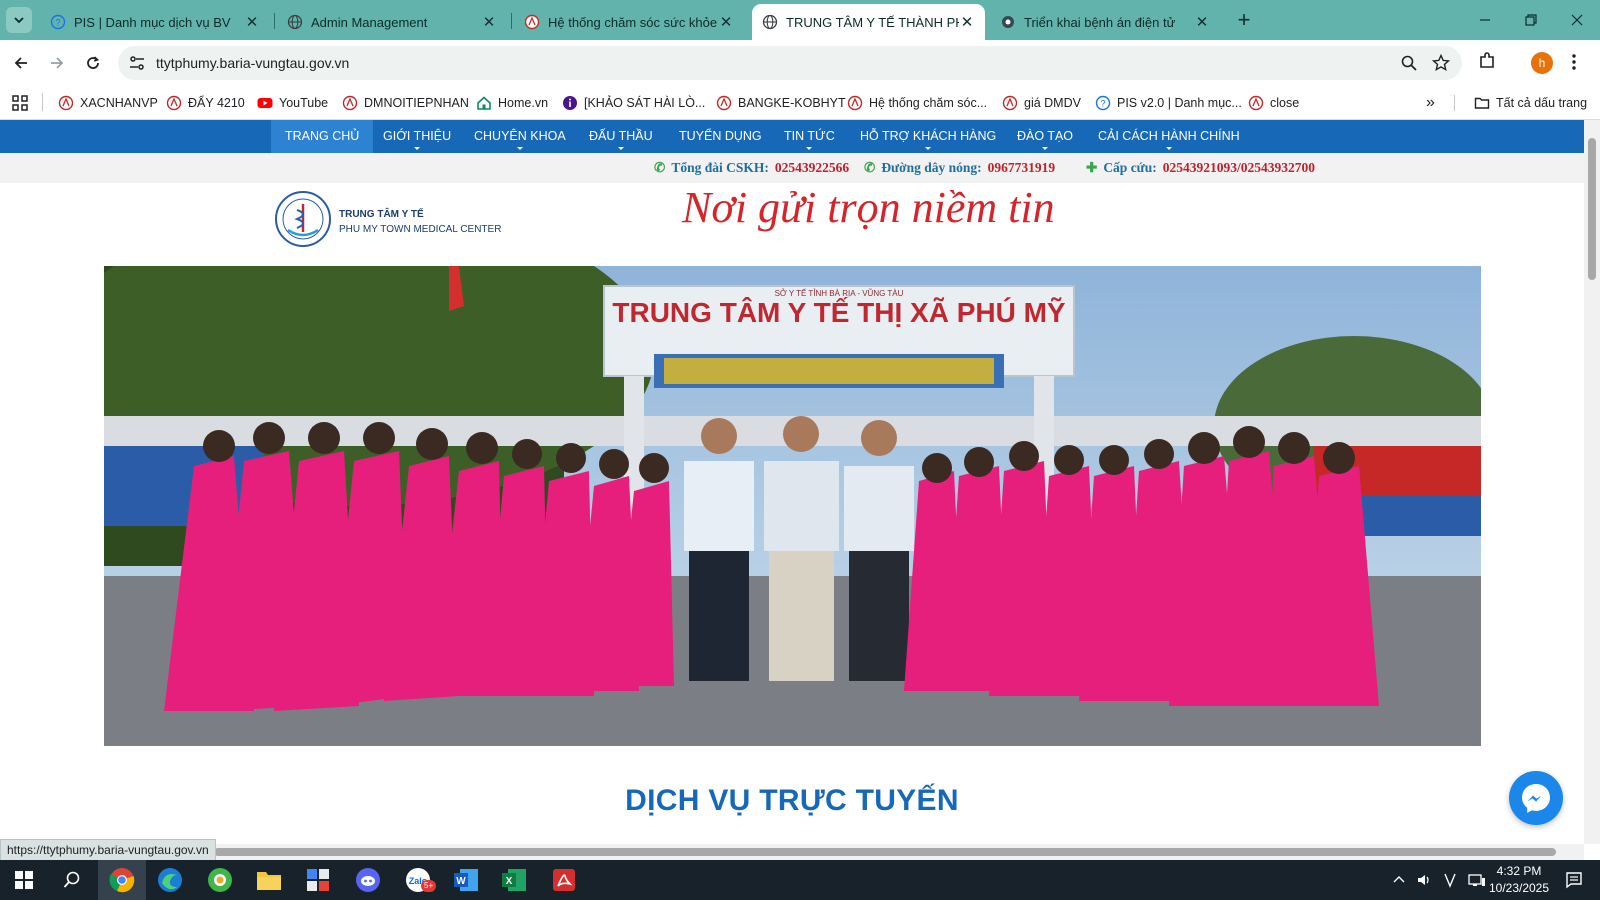 Image resolution: width=1600 pixels, height=900 pixels. Describe the element at coordinates (170, 880) in the screenshot. I see `taskbar-edge` at that location.